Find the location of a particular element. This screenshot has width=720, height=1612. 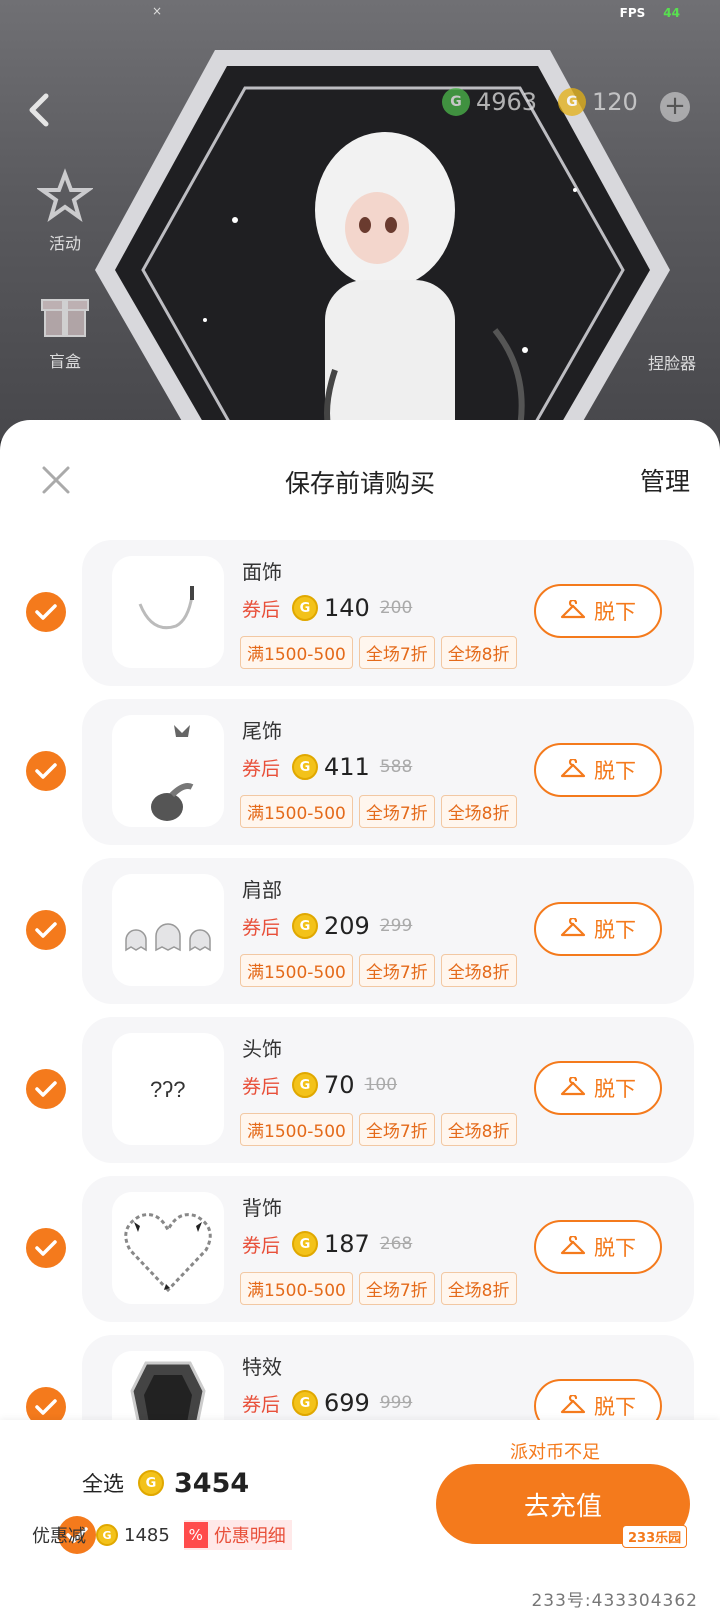

selfie-label: 捏脸器 is located at coordinates (671, 363).